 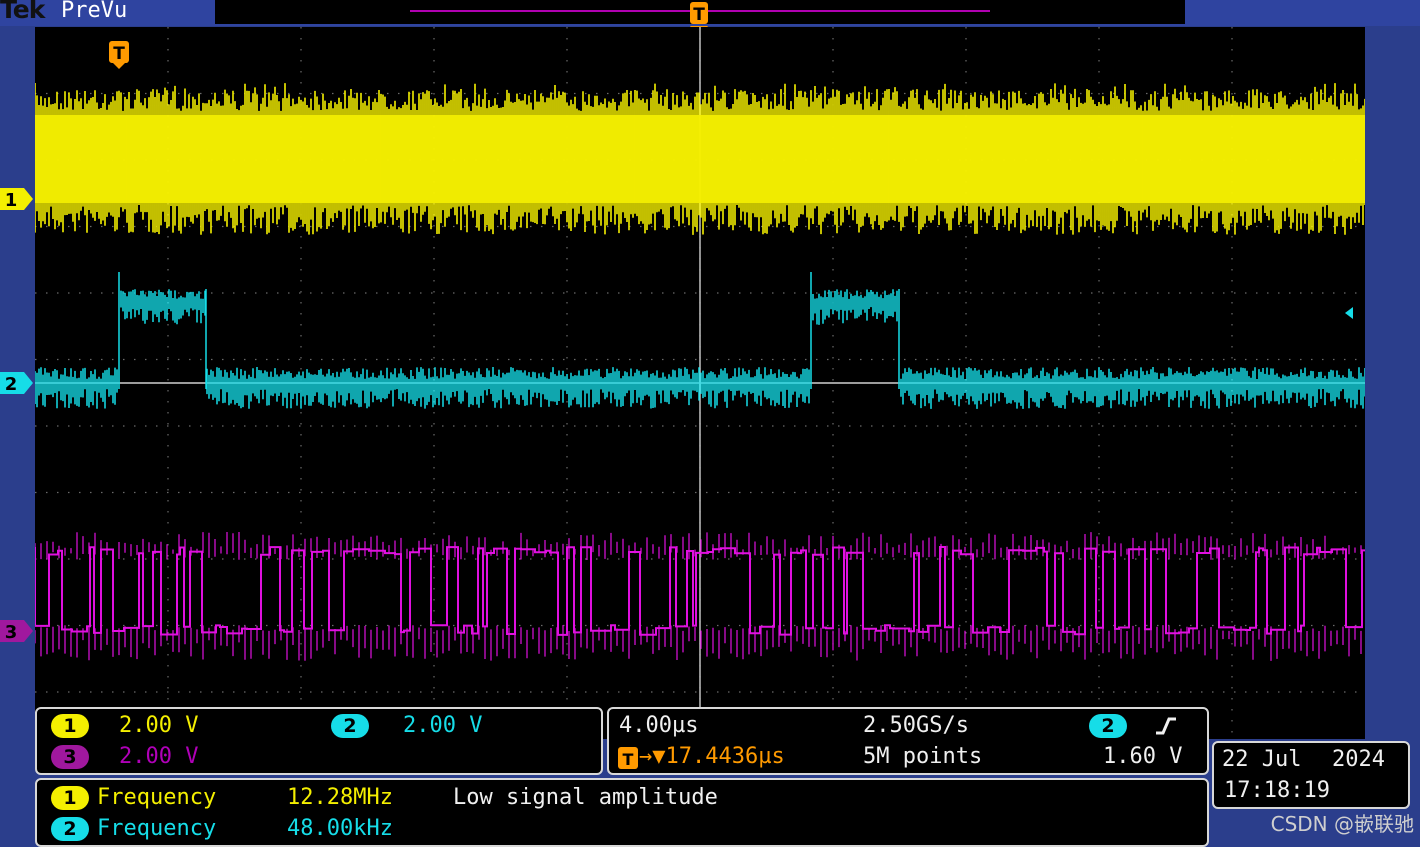 I want to click on measurement-1-note: Low signal amplitude, so click(x=585, y=797).